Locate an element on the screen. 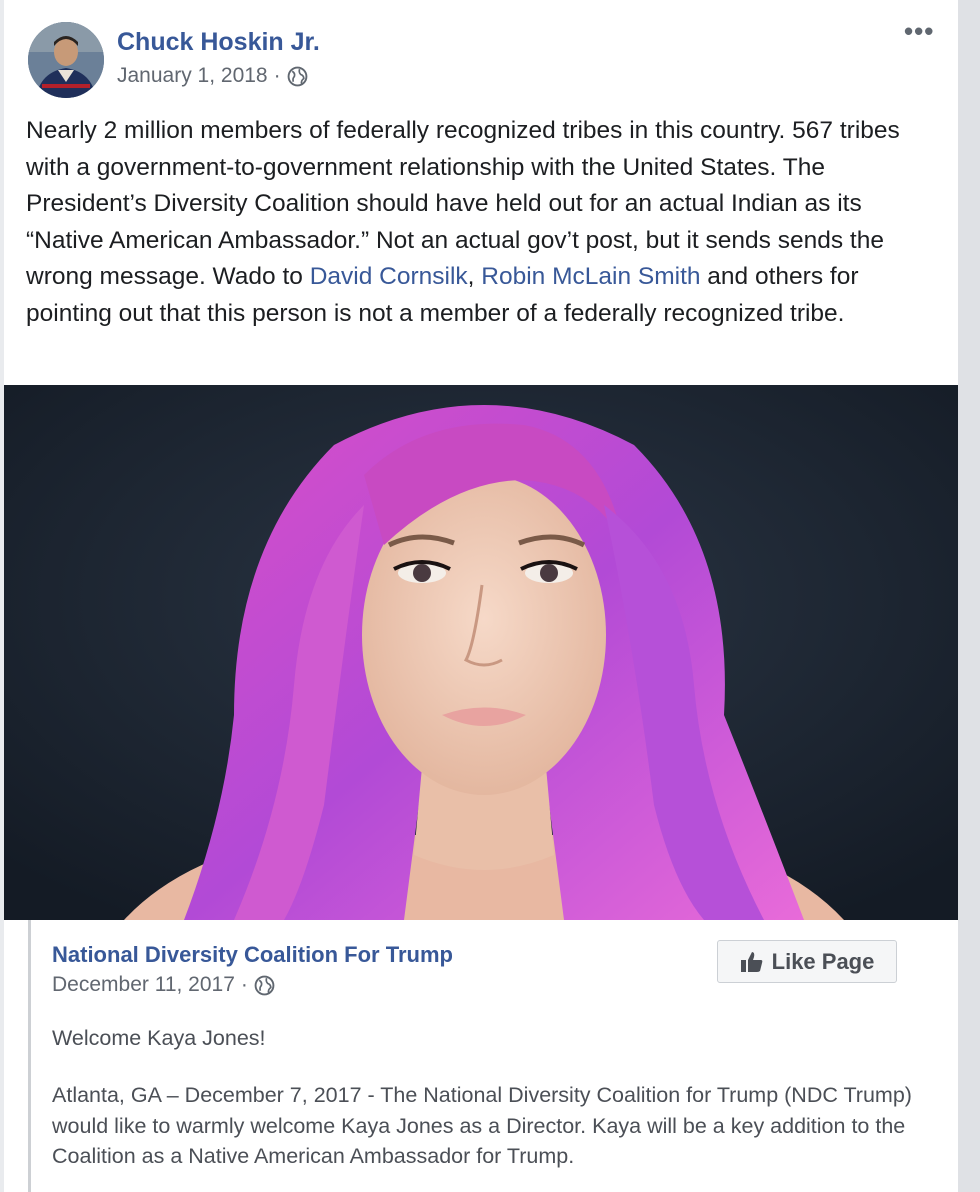 The width and height of the screenshot is (980, 1192). author-avatar is located at coordinates (66, 60).